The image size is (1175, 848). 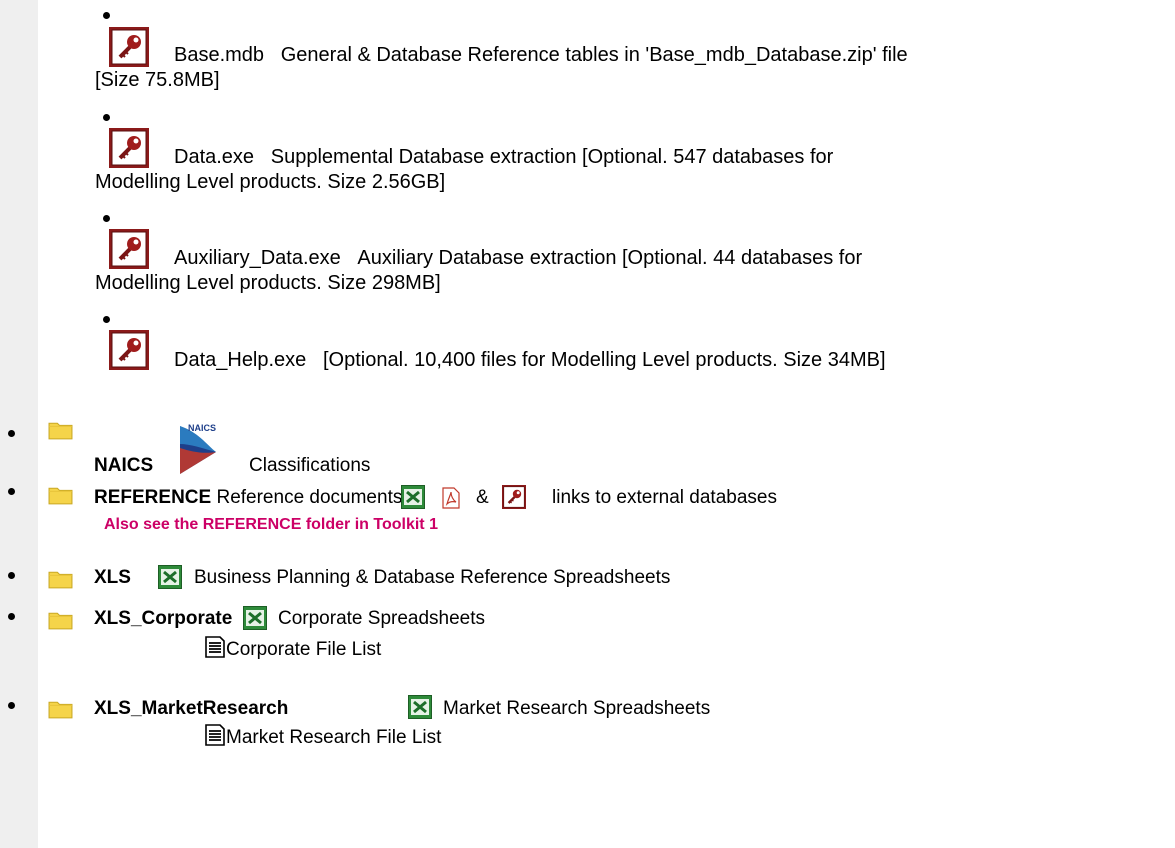 What do you see at coordinates (214, 157) in the screenshot?
I see `db-file-name: Data.exe` at bounding box center [214, 157].